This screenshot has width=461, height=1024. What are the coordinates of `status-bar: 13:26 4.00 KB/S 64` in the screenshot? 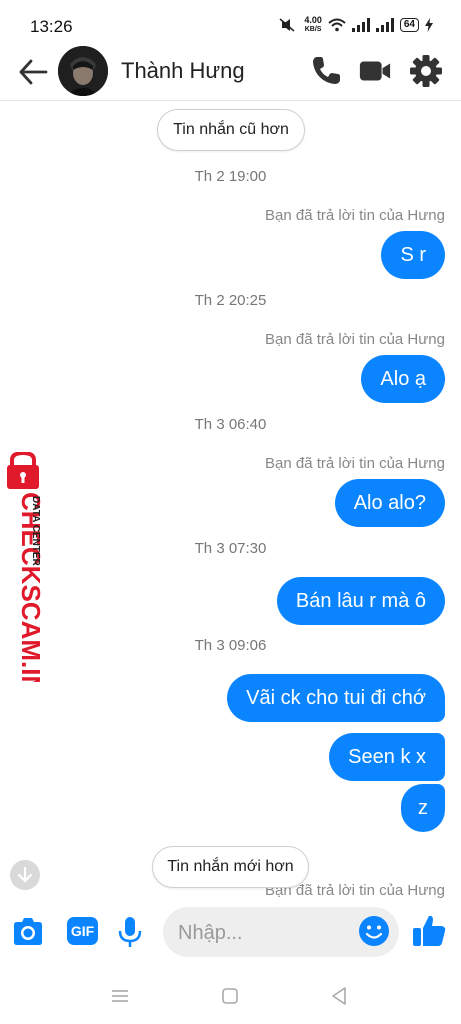 It's located at (230, 21).